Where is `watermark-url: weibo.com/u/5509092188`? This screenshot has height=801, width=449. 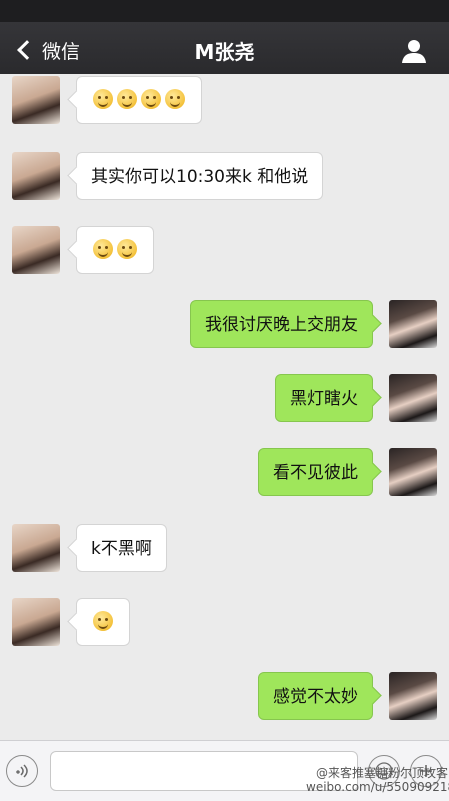 watermark-url: weibo.com/u/5509092188 is located at coordinates (377, 787).